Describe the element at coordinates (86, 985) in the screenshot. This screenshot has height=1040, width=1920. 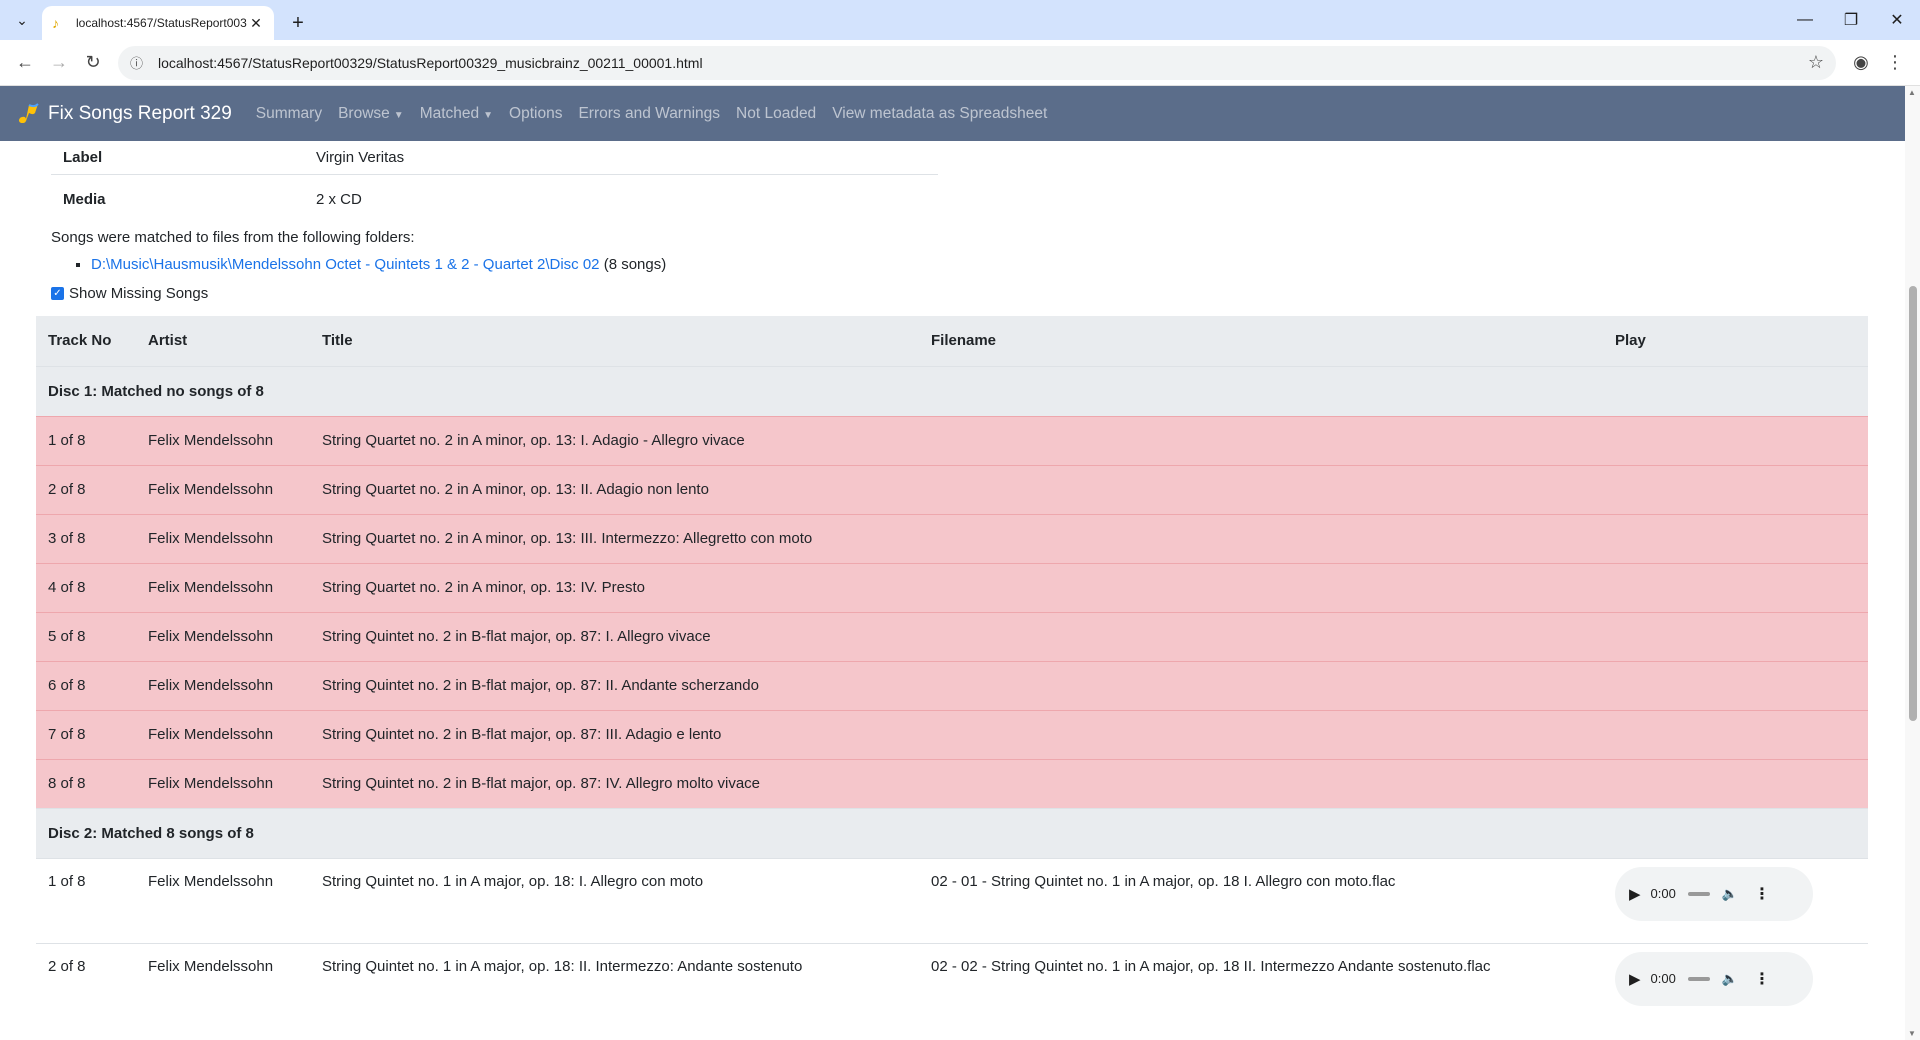
I see `cell-track: 2 of 8` at that location.